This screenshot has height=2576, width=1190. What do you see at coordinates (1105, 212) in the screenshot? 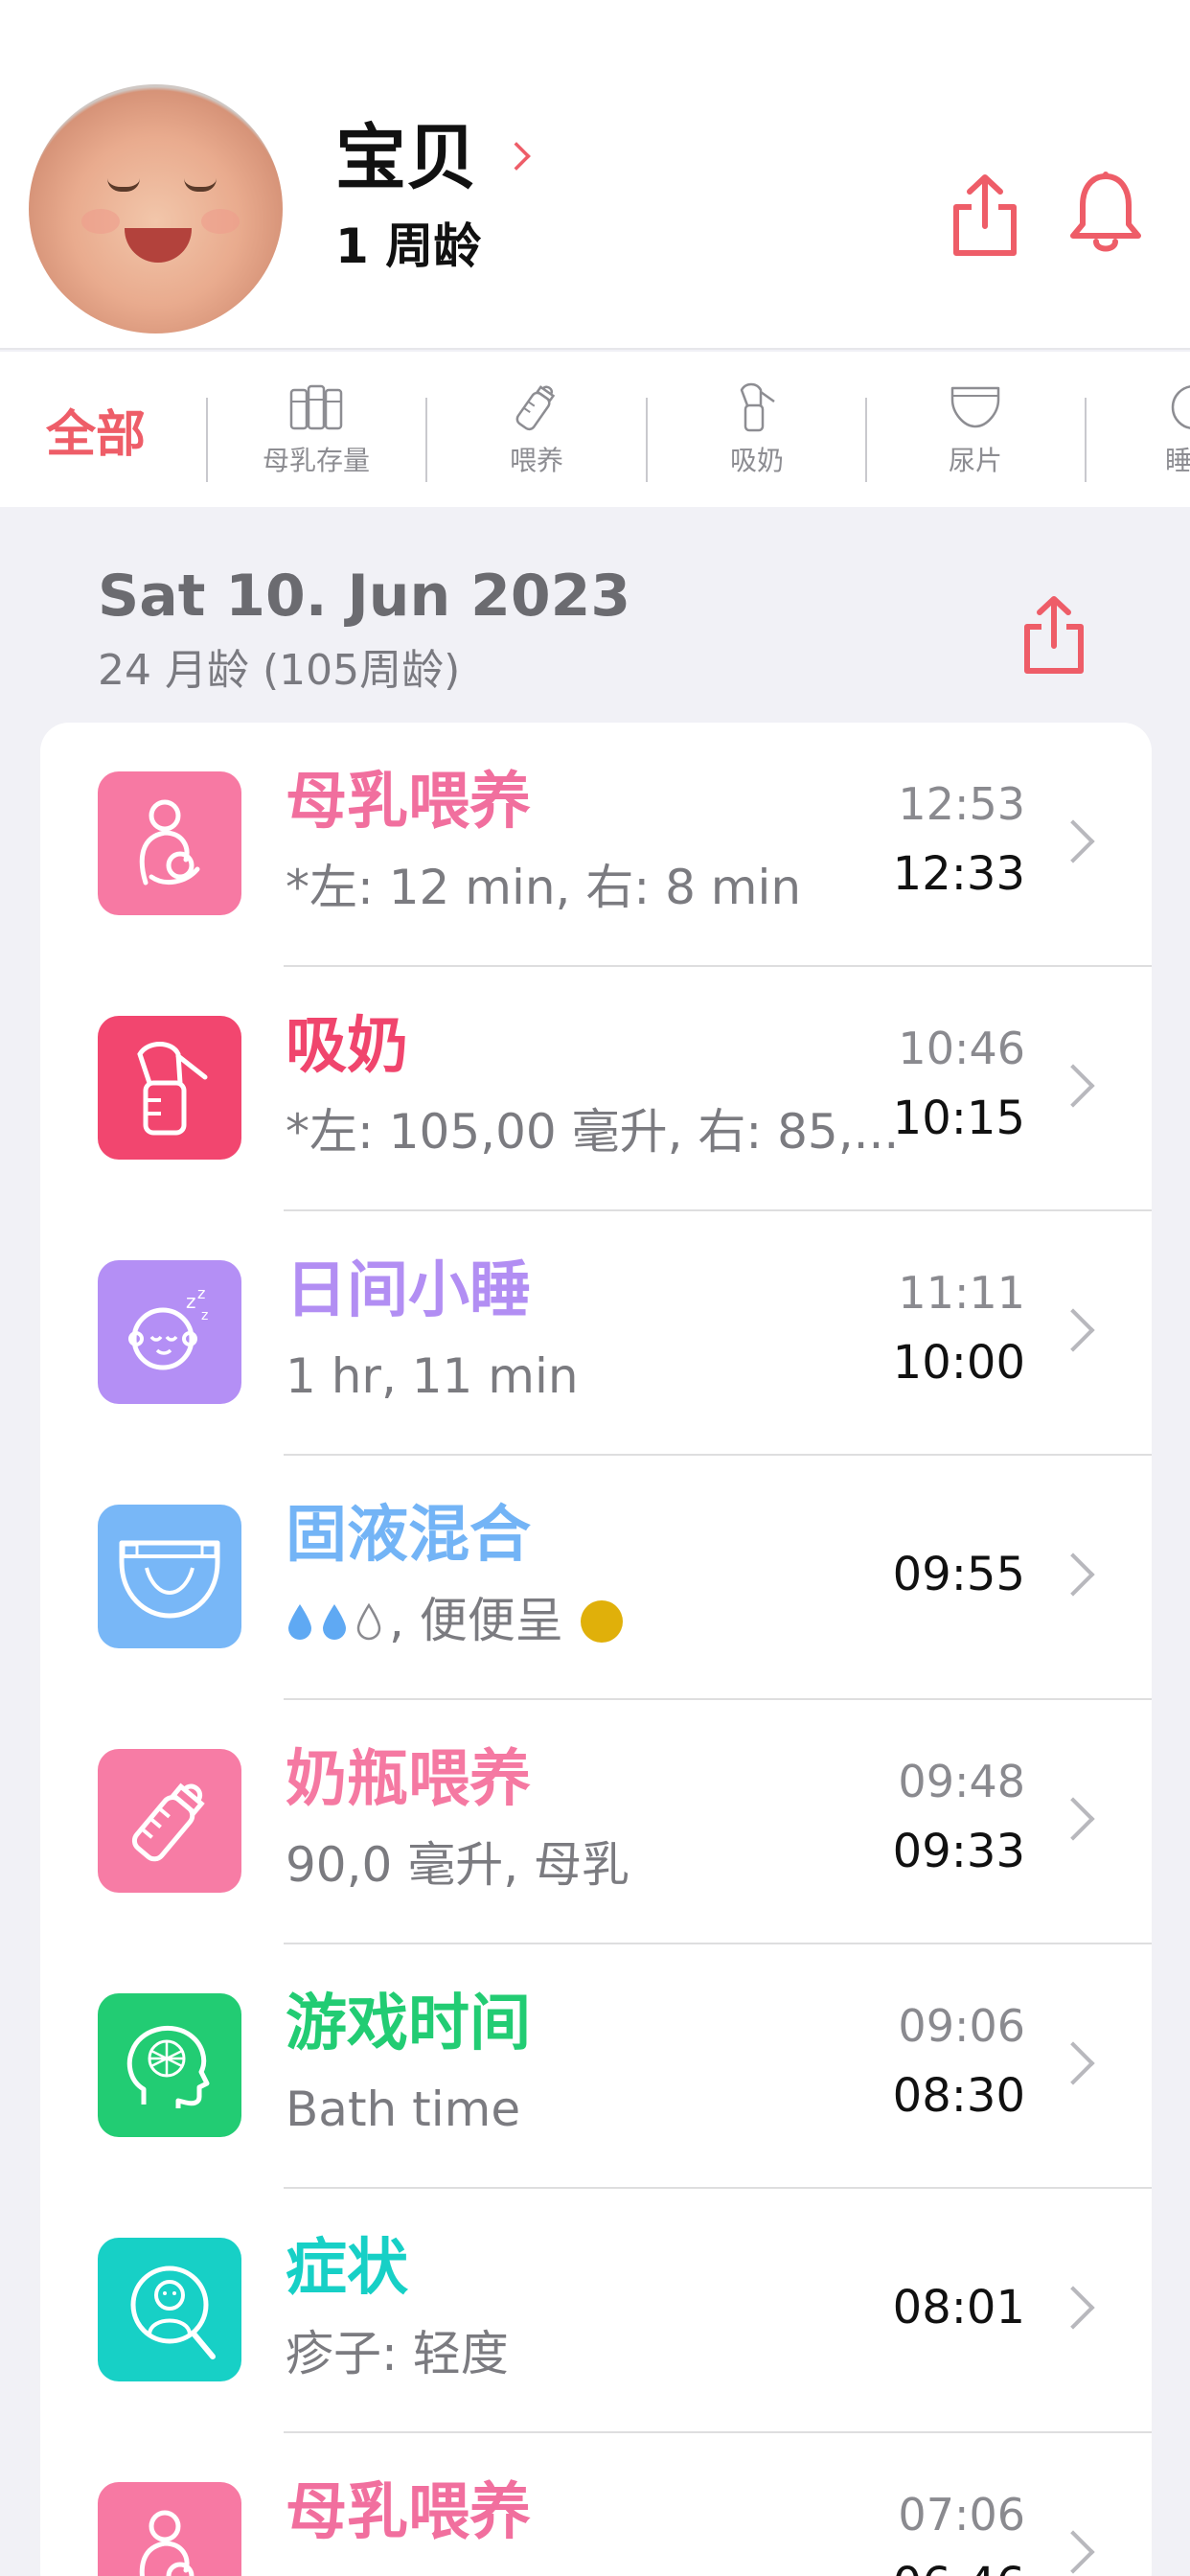
I see `bell-icon` at bounding box center [1105, 212].